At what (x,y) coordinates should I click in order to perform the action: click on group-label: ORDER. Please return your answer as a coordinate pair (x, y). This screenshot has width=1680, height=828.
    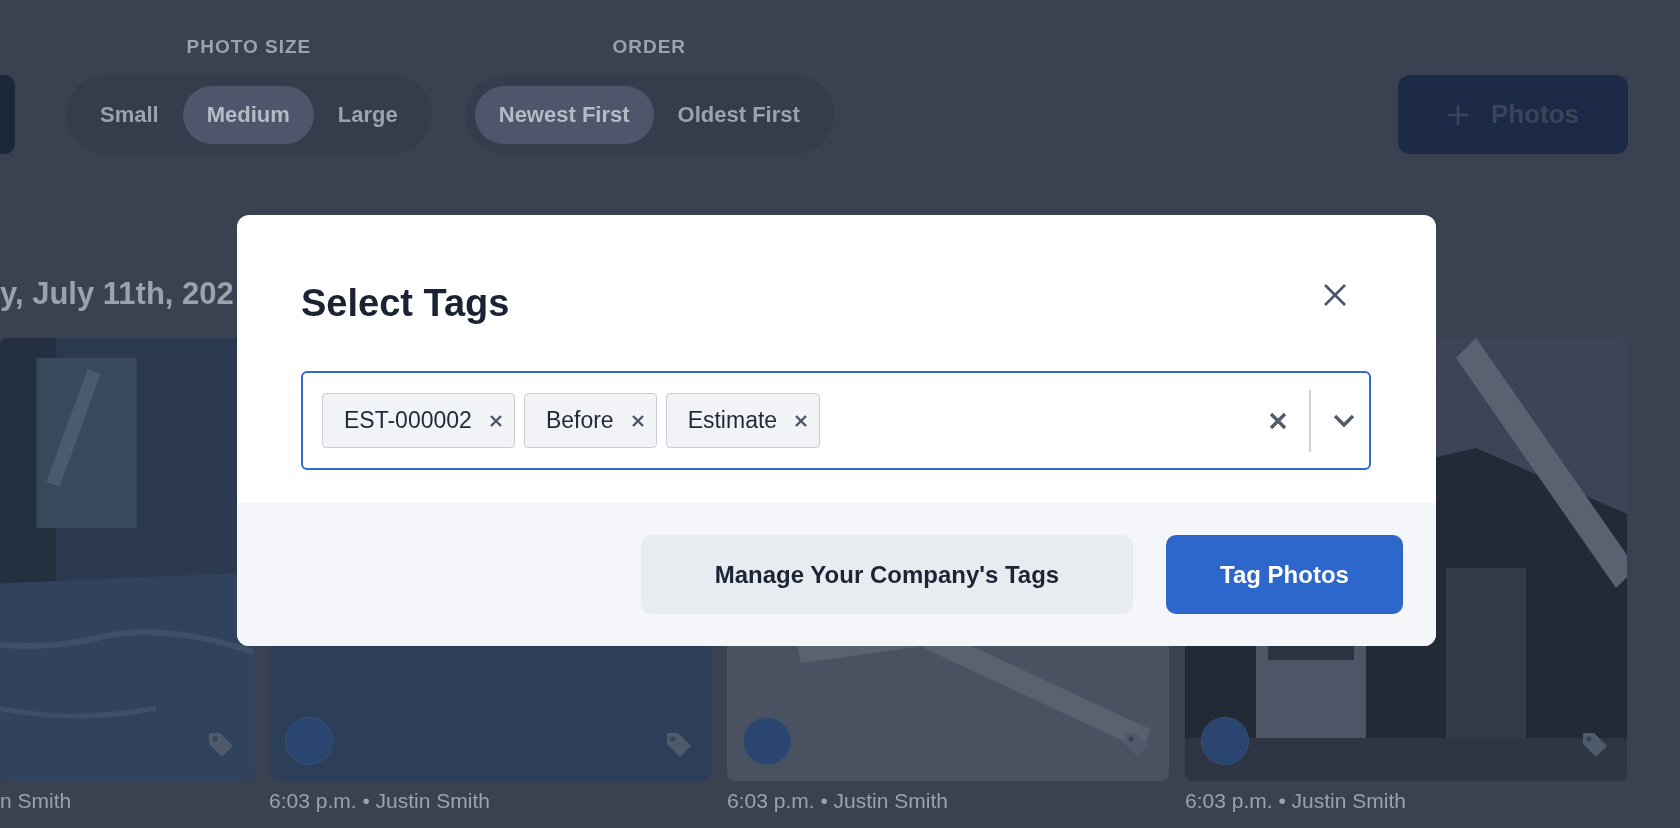
    Looking at the image, I should click on (649, 47).